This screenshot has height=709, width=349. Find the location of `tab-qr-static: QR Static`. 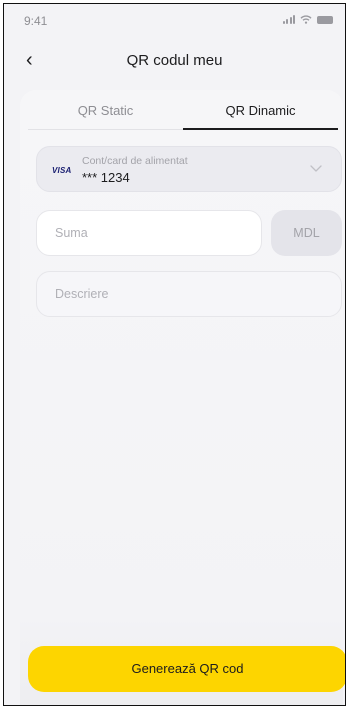

tab-qr-static: QR Static is located at coordinates (105, 115).